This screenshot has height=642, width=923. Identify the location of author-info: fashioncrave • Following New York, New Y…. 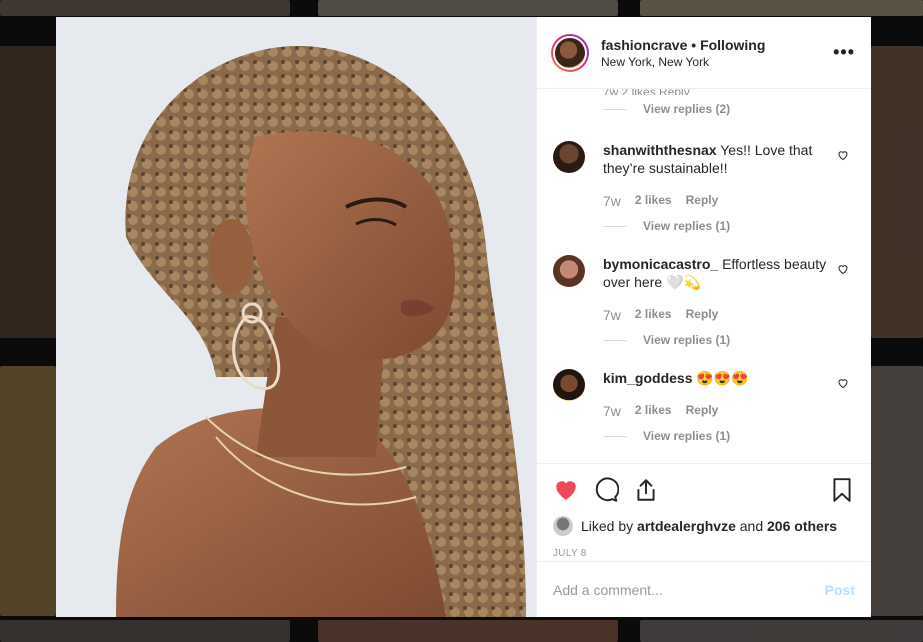
(717, 53).